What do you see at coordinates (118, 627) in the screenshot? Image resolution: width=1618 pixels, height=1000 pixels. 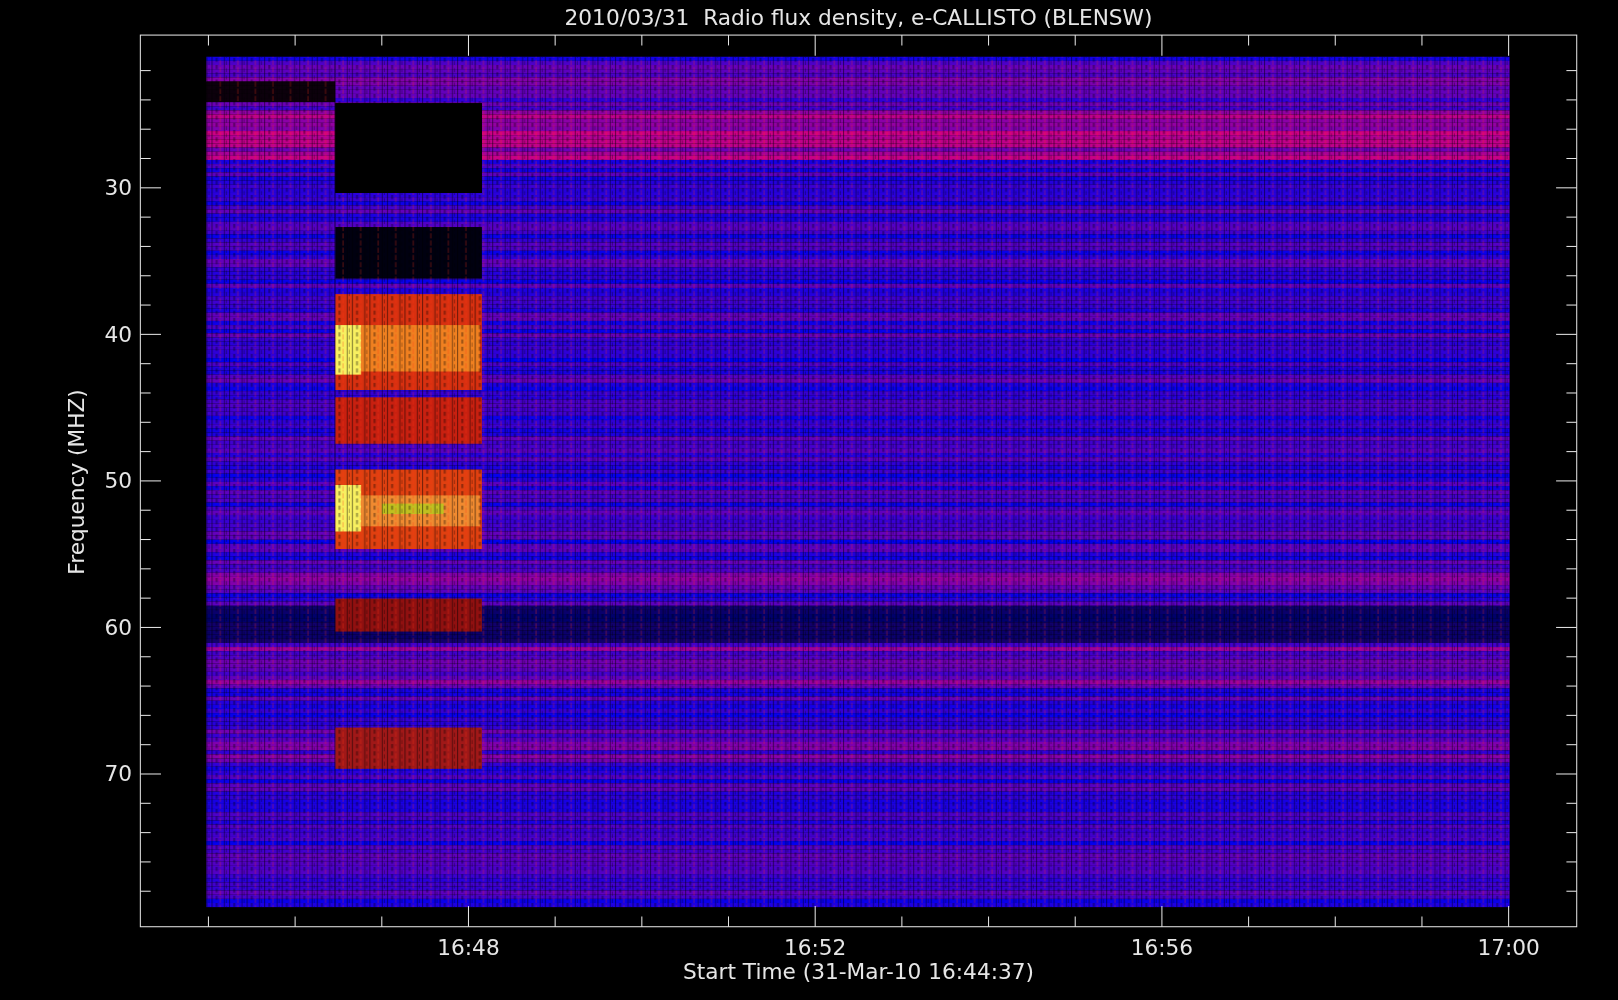 I see `y-tick-label: 60` at bounding box center [118, 627].